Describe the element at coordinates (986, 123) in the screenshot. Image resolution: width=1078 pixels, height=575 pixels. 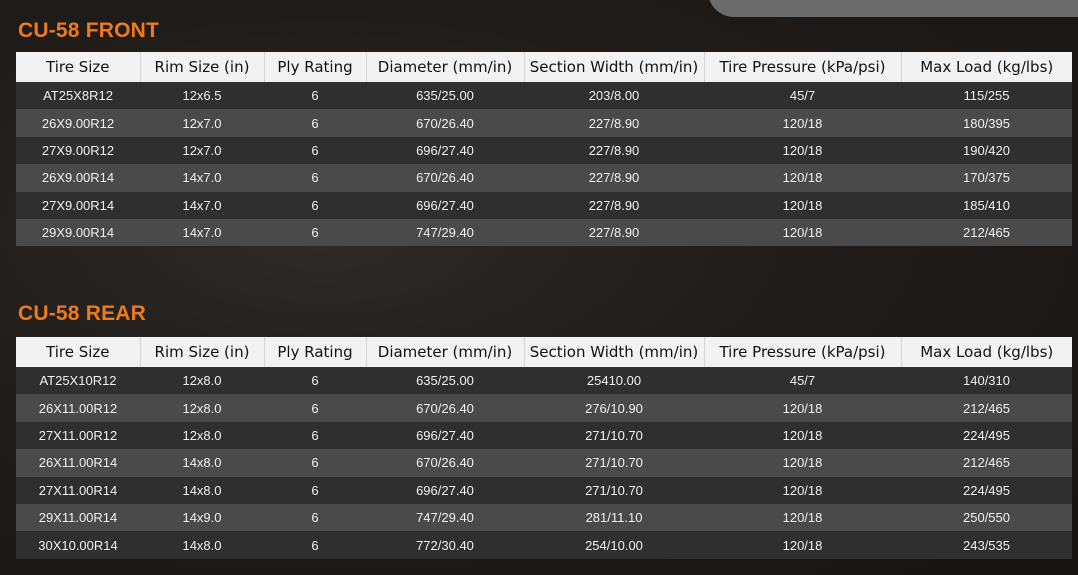
I see `cell-max-load: 180/395` at that location.